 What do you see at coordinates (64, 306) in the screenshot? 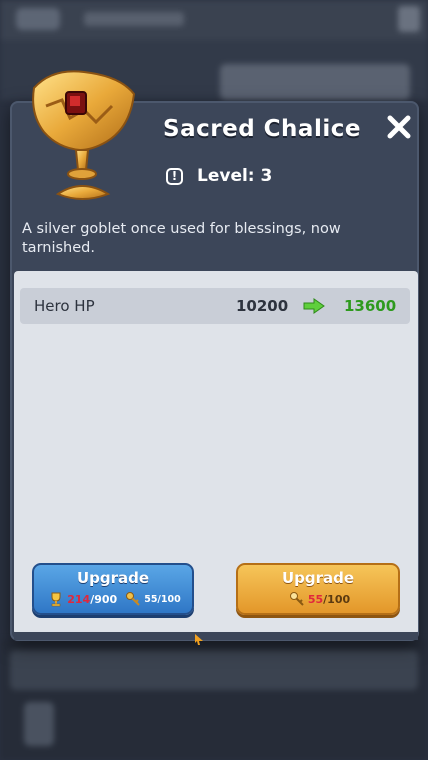
I see `stat-name: Hero HP` at bounding box center [64, 306].